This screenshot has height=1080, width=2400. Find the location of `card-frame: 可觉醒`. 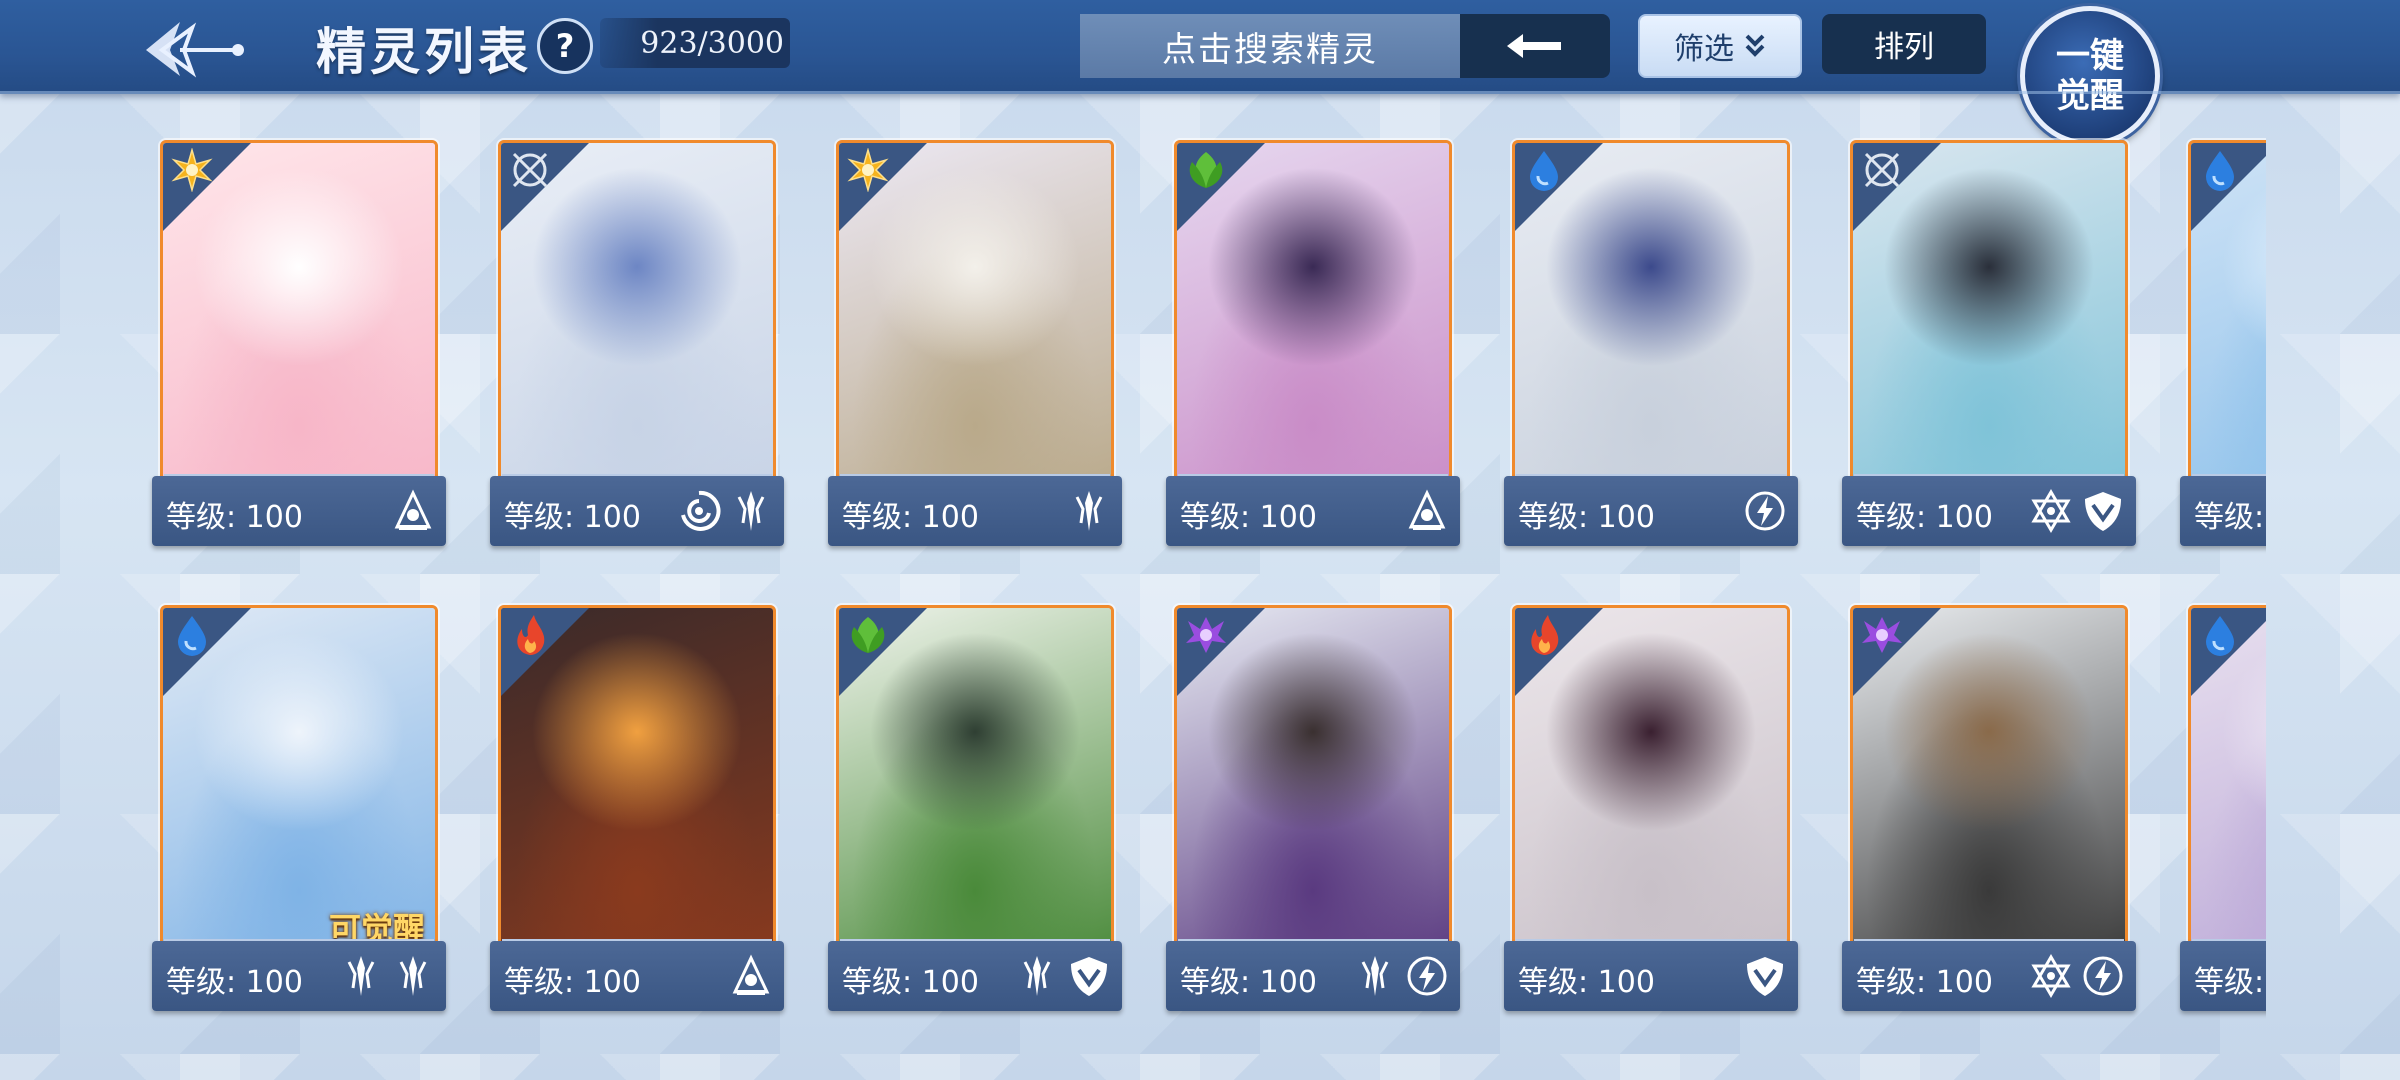

card-frame: 可觉醒 is located at coordinates (299, 785).